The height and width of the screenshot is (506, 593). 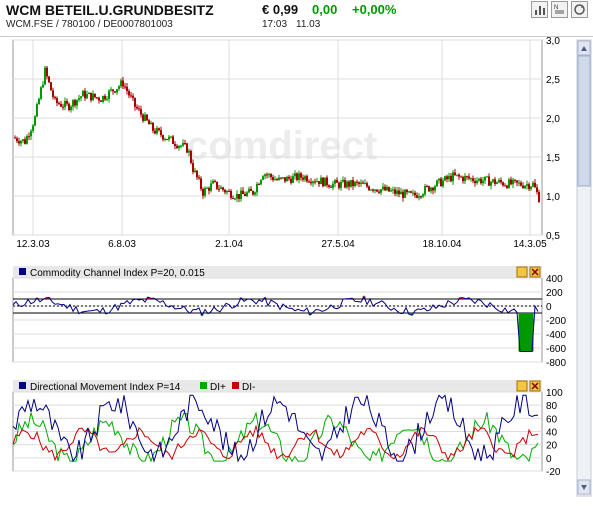 I want to click on dmi-settings-icon, so click(x=522, y=386).